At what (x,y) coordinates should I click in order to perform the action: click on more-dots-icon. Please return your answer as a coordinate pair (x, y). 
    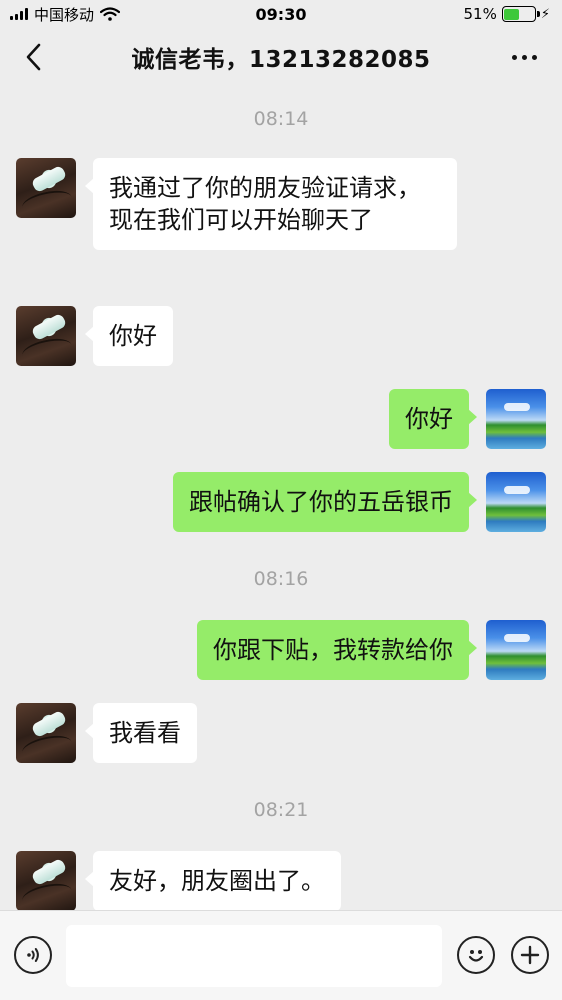
    Looking at the image, I should click on (514, 57).